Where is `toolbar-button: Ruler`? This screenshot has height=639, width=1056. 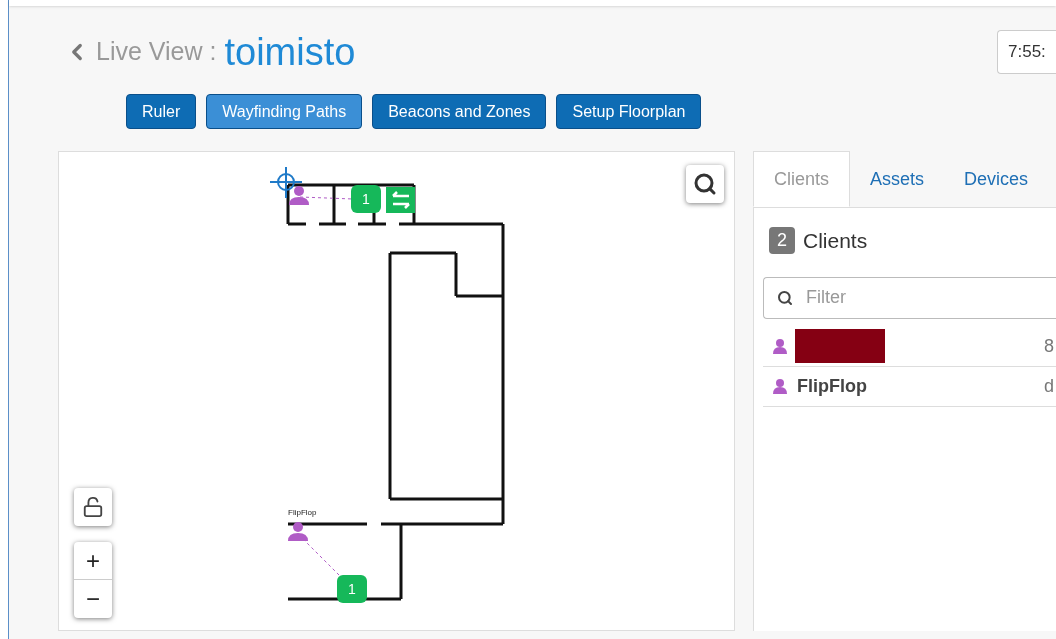
toolbar-button: Ruler is located at coordinates (161, 111).